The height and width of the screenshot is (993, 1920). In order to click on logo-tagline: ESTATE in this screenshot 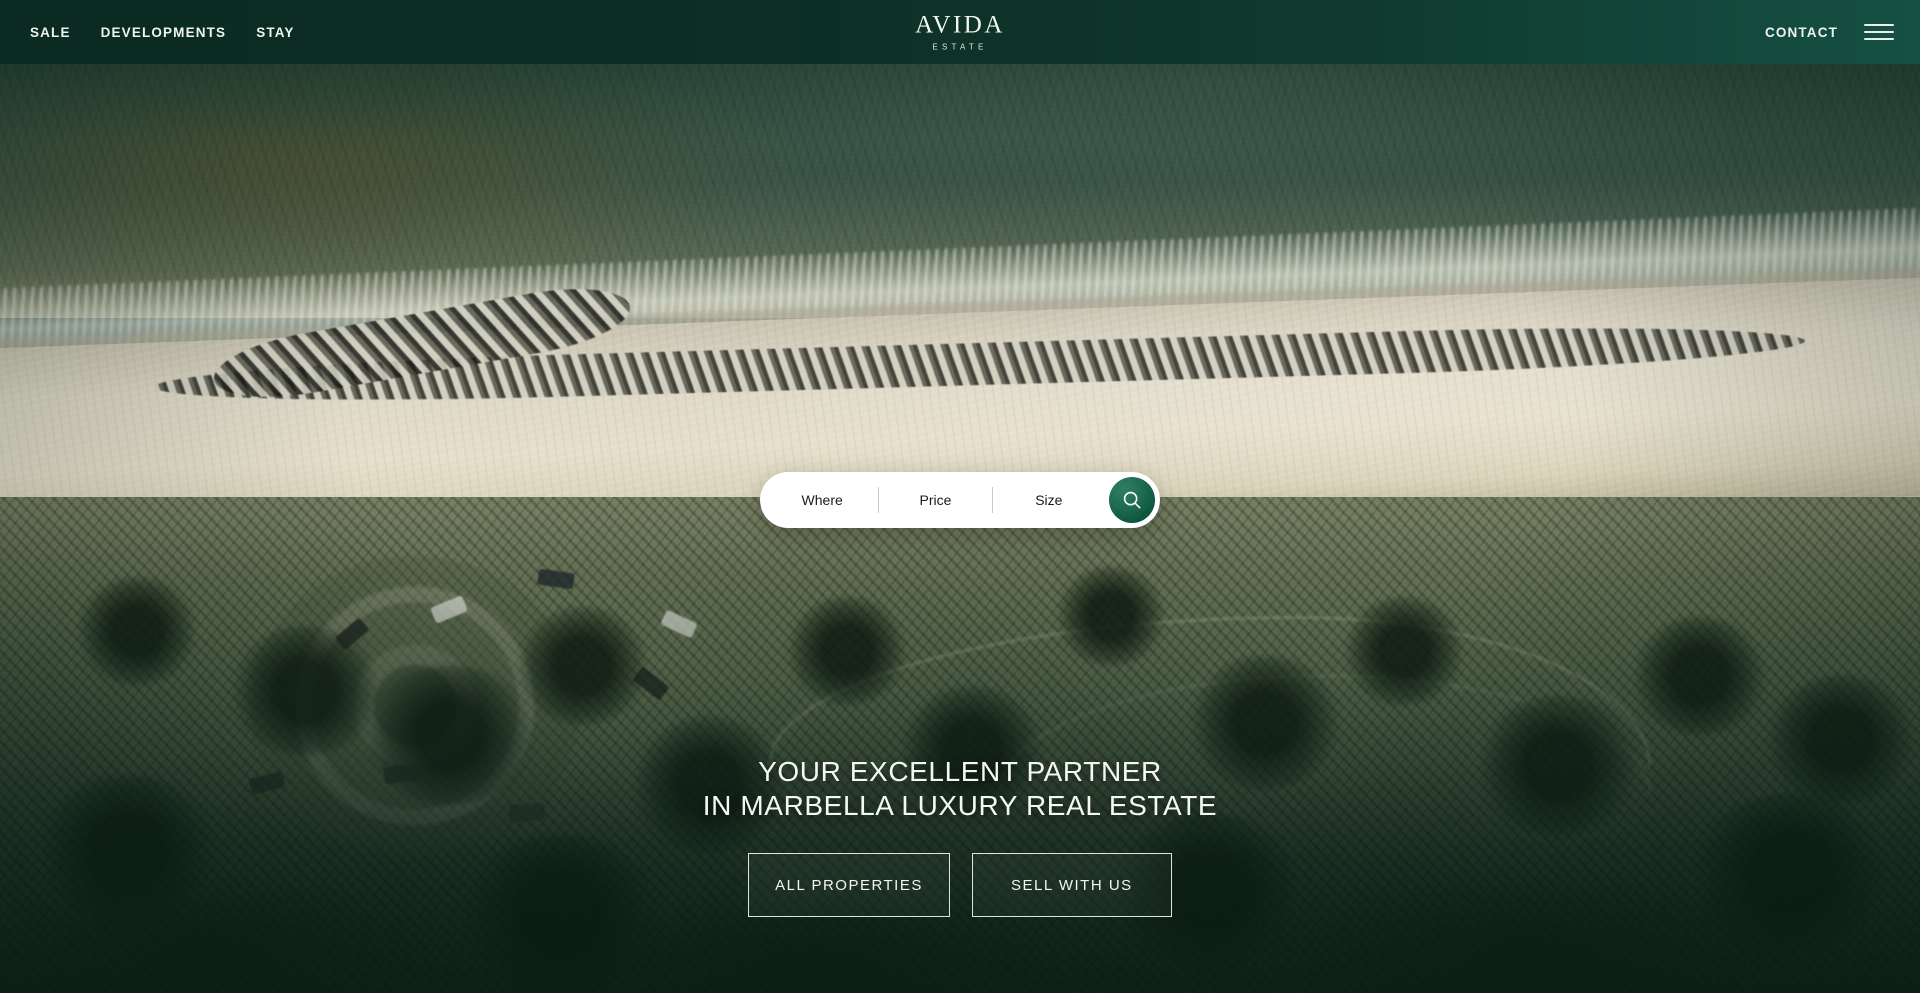, I will do `click(960, 47)`.